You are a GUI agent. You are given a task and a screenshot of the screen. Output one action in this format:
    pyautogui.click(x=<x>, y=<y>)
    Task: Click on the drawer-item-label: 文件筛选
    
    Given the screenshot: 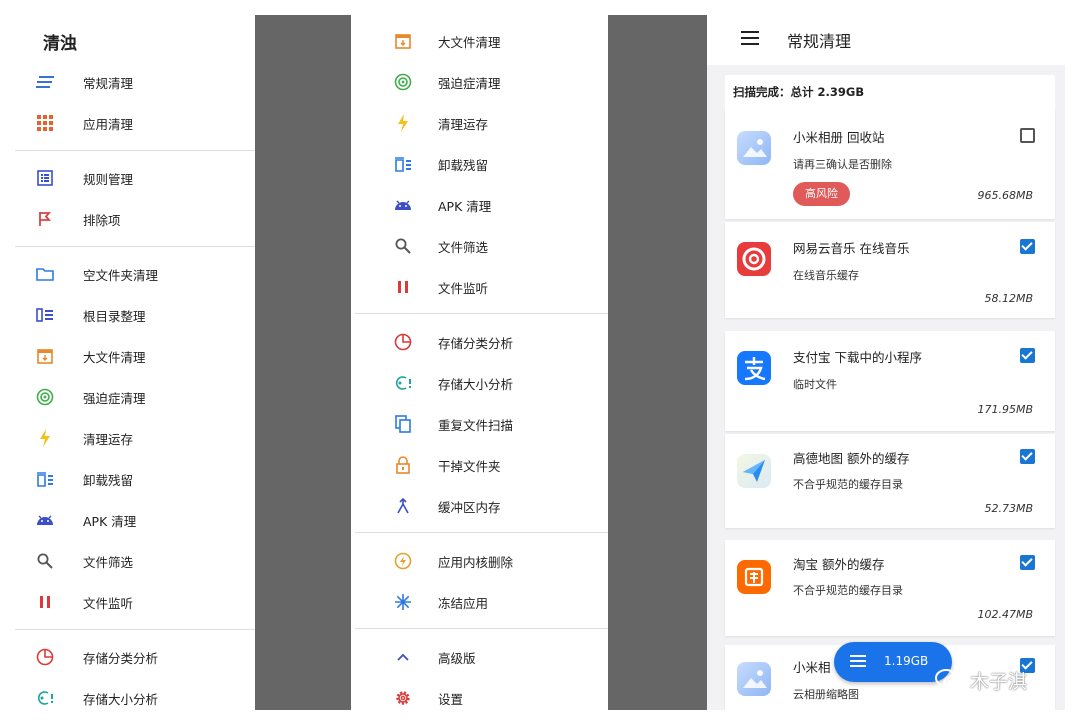 What is the action you would take?
    pyautogui.click(x=463, y=247)
    